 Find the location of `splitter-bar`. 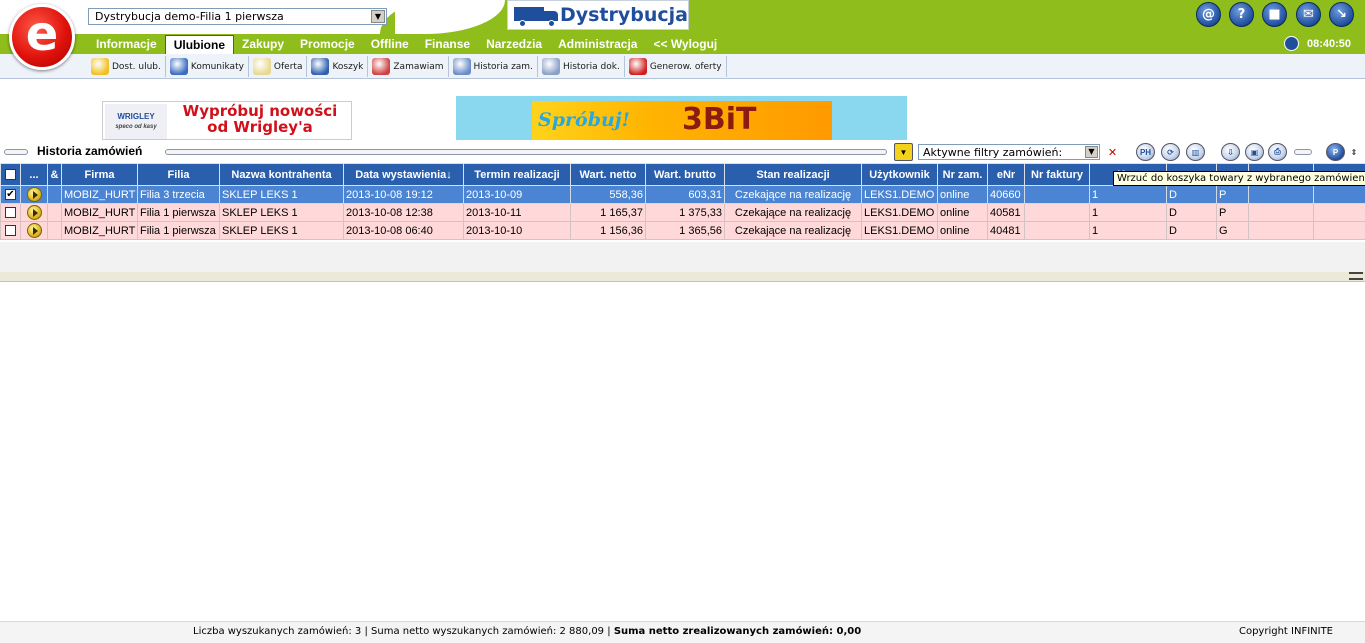

splitter-bar is located at coordinates (682, 277).